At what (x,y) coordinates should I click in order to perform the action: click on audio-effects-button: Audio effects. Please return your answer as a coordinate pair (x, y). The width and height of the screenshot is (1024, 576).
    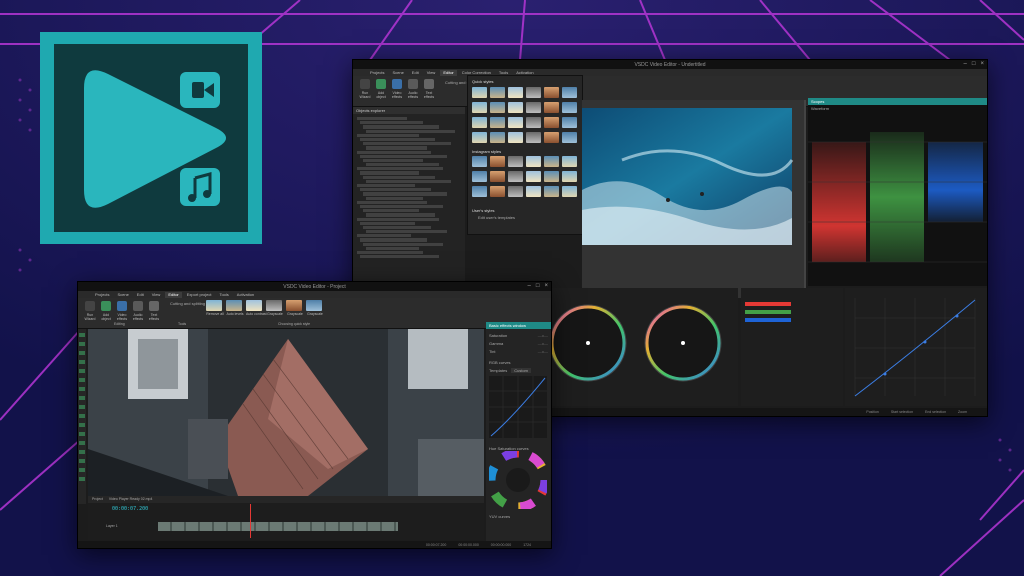
    Looking at the image, I should click on (413, 89).